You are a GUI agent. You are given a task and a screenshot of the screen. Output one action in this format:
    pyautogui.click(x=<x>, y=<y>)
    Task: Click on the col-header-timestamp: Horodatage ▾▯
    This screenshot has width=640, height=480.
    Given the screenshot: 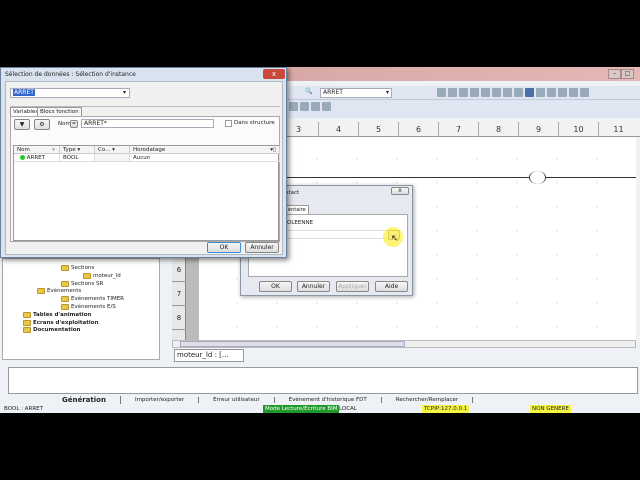 What is the action you would take?
    pyautogui.click(x=205, y=150)
    